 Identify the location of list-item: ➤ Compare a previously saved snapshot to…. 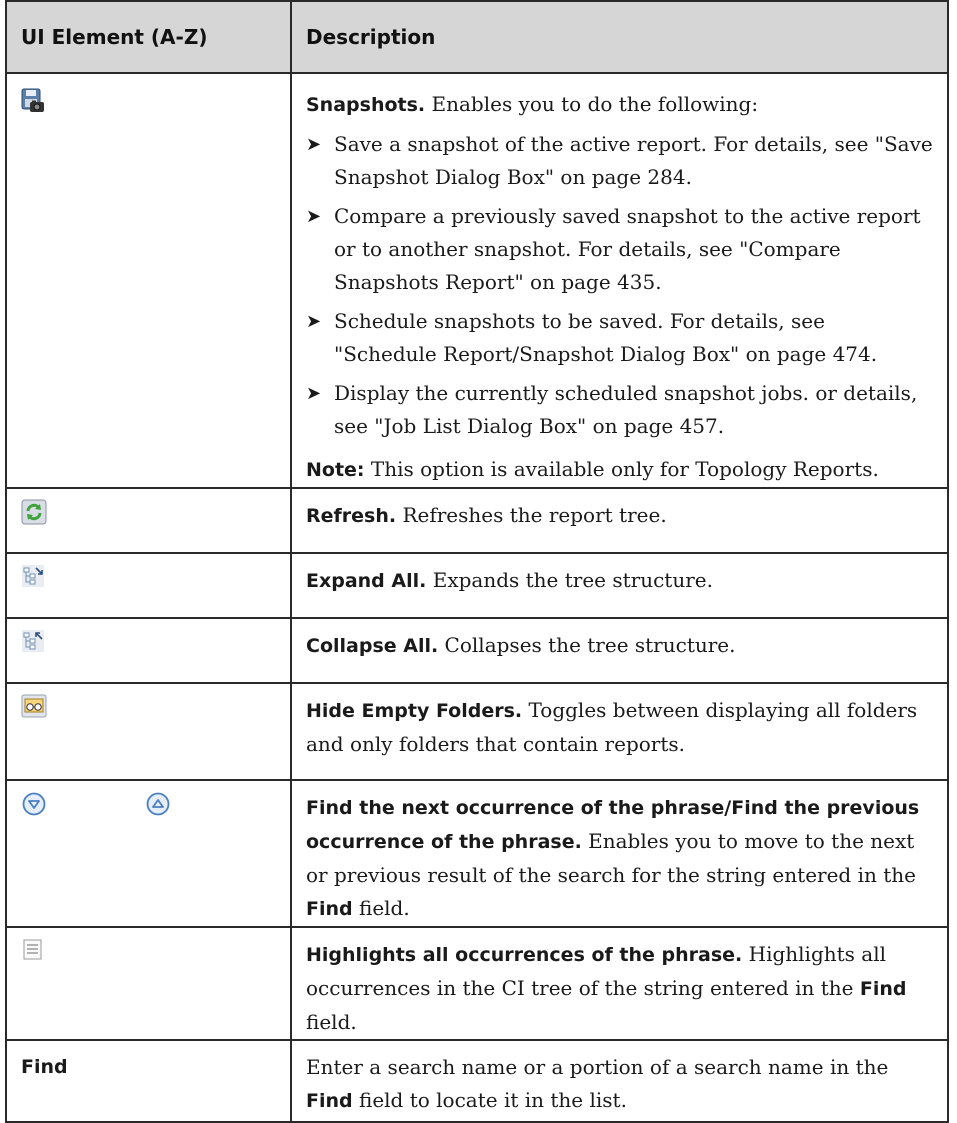
(619, 249).